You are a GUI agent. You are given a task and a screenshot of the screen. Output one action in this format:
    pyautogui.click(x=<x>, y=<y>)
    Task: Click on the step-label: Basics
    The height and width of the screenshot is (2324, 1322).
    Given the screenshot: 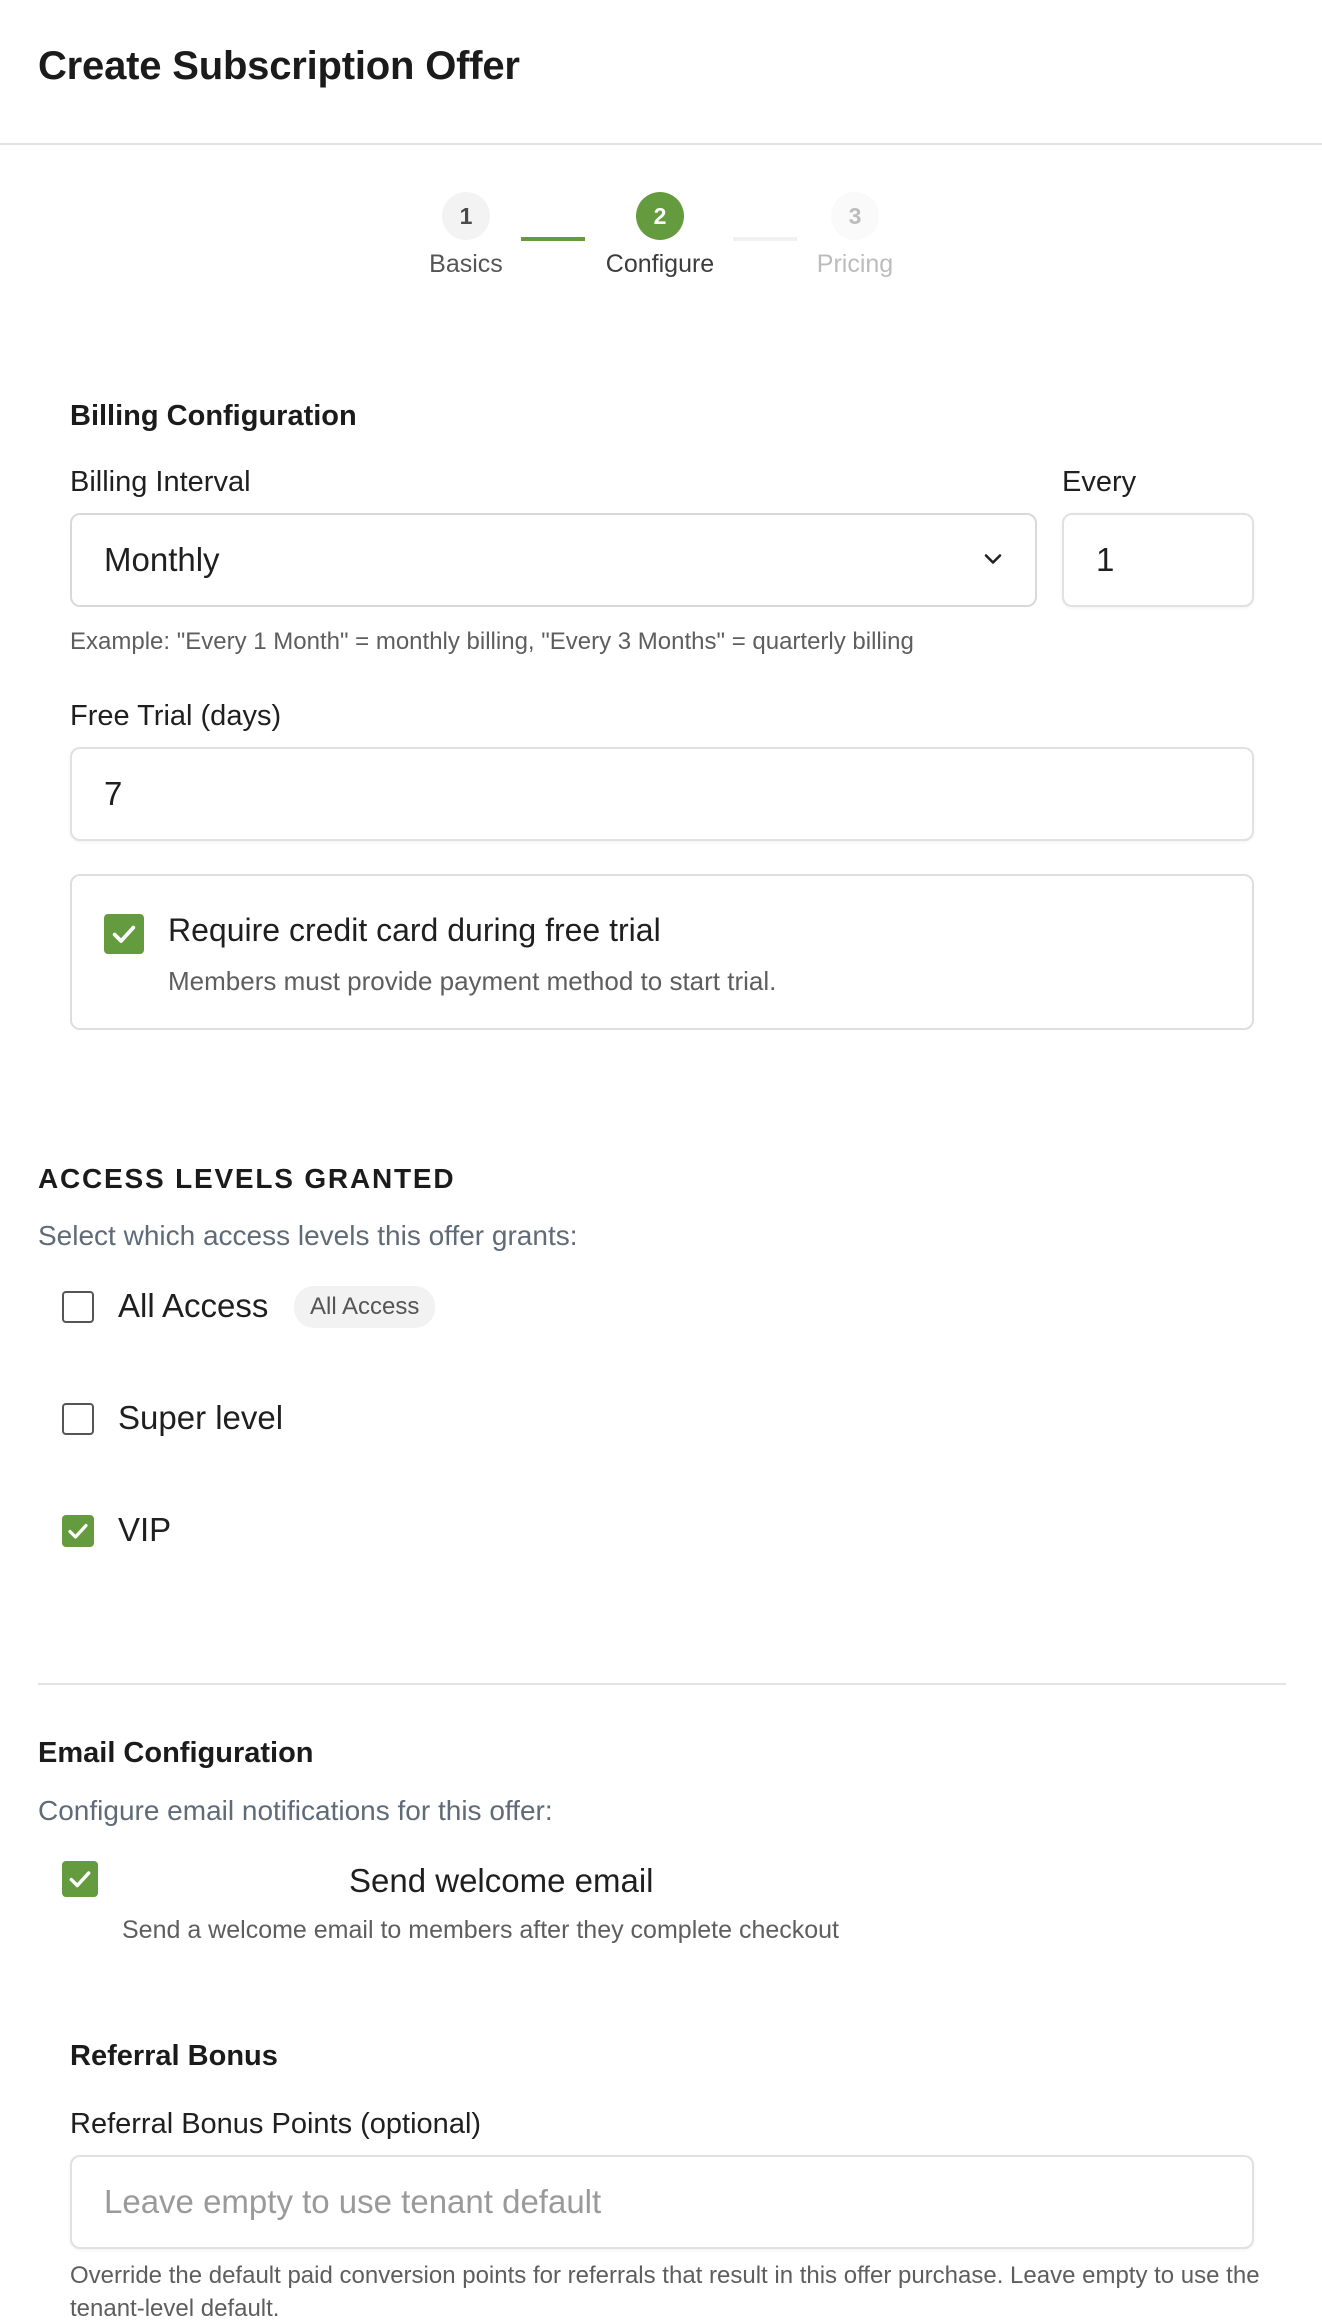 What is the action you would take?
    pyautogui.click(x=466, y=264)
    